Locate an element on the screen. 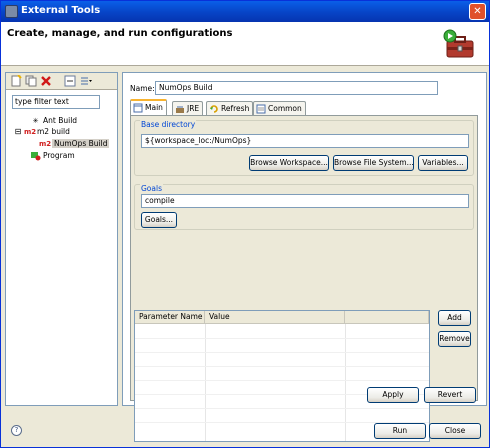  collapse-tree-icon: ⊟ is located at coordinates (18, 132).